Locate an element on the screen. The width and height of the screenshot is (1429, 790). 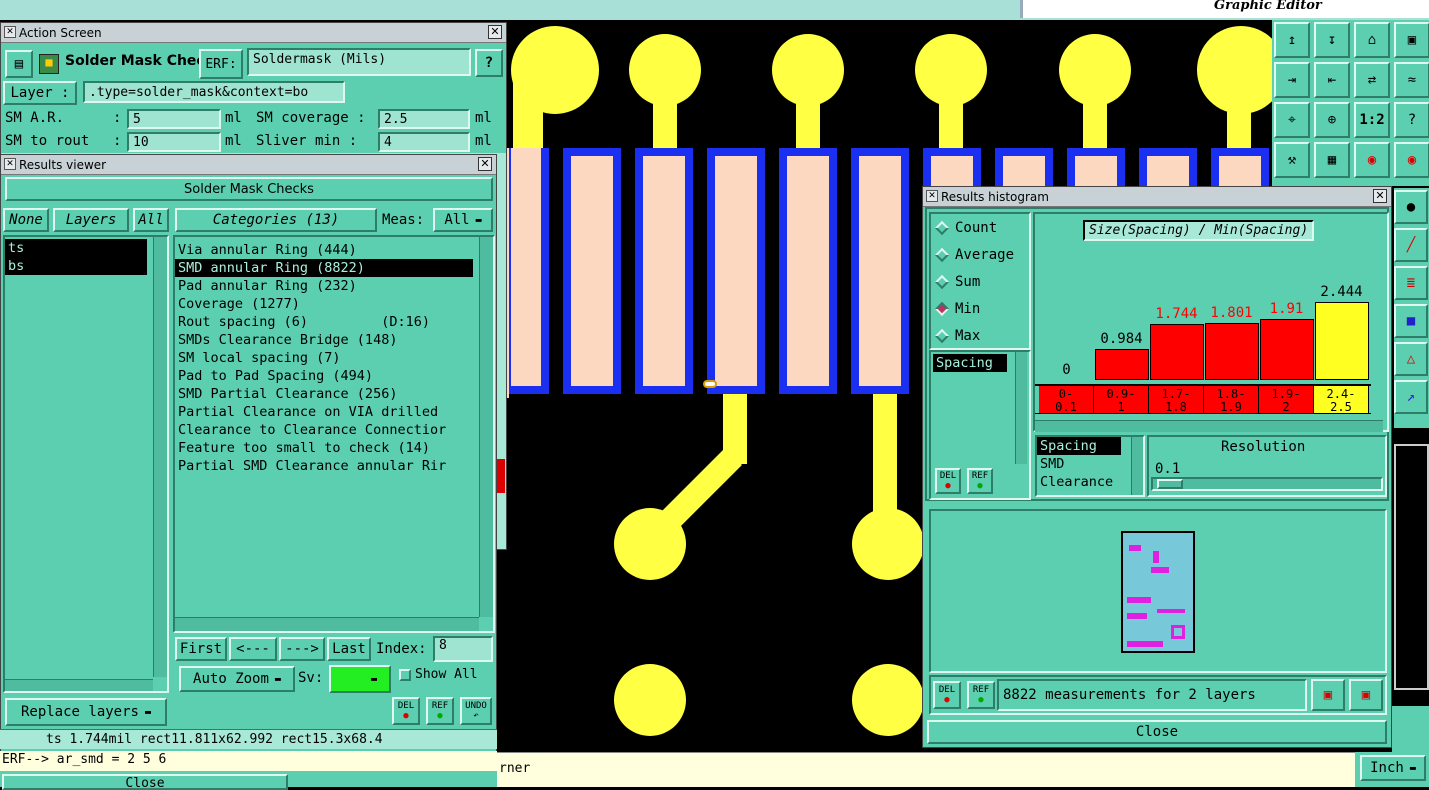
category-item: Pad annular Ring (232) is located at coordinates (324, 286).